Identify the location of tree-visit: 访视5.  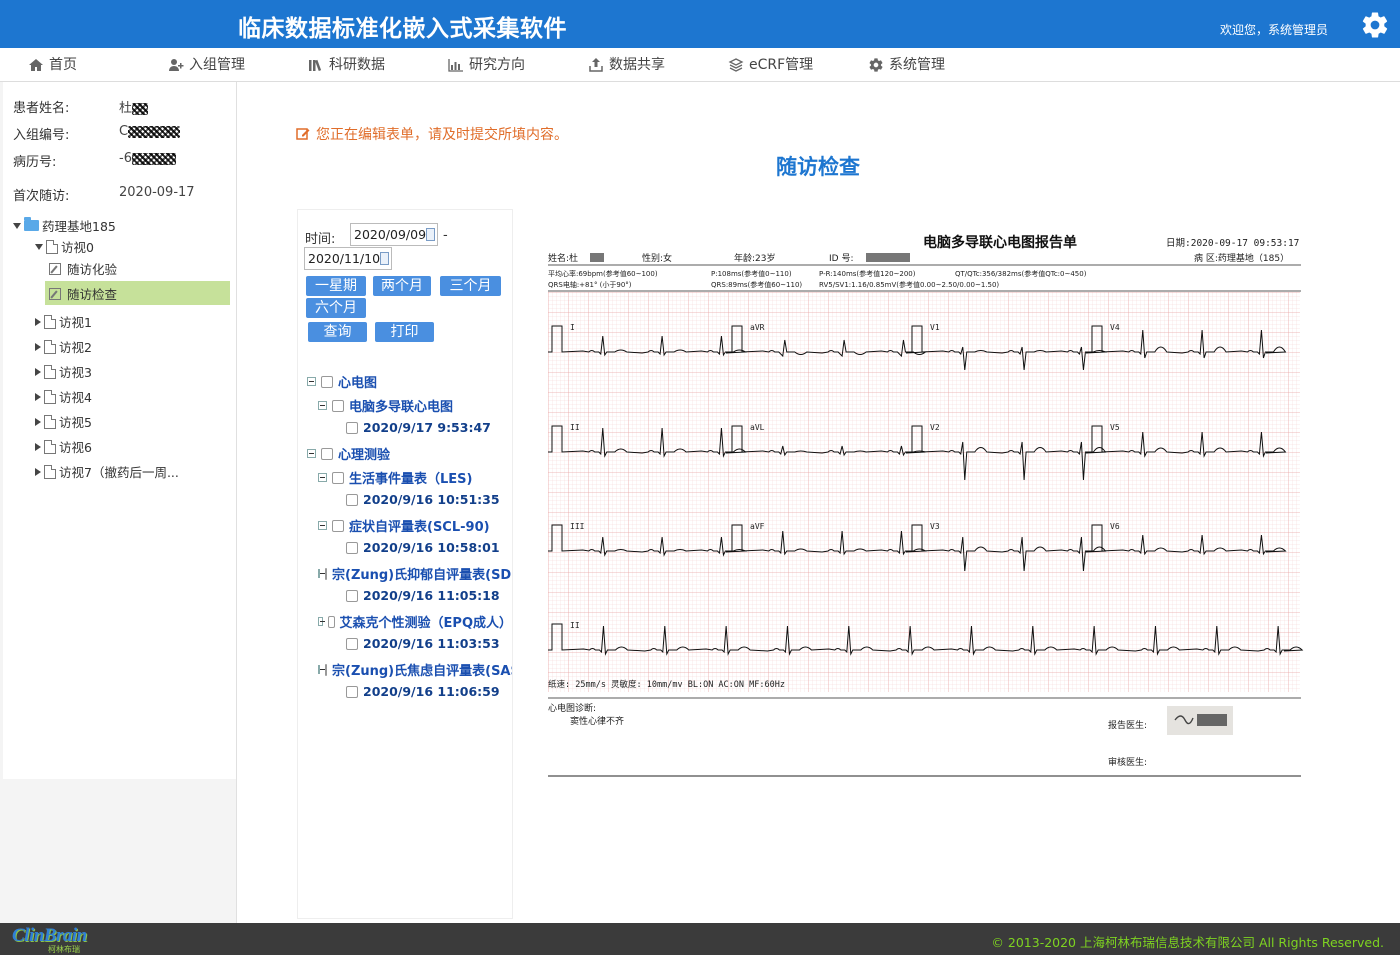
(63, 421).